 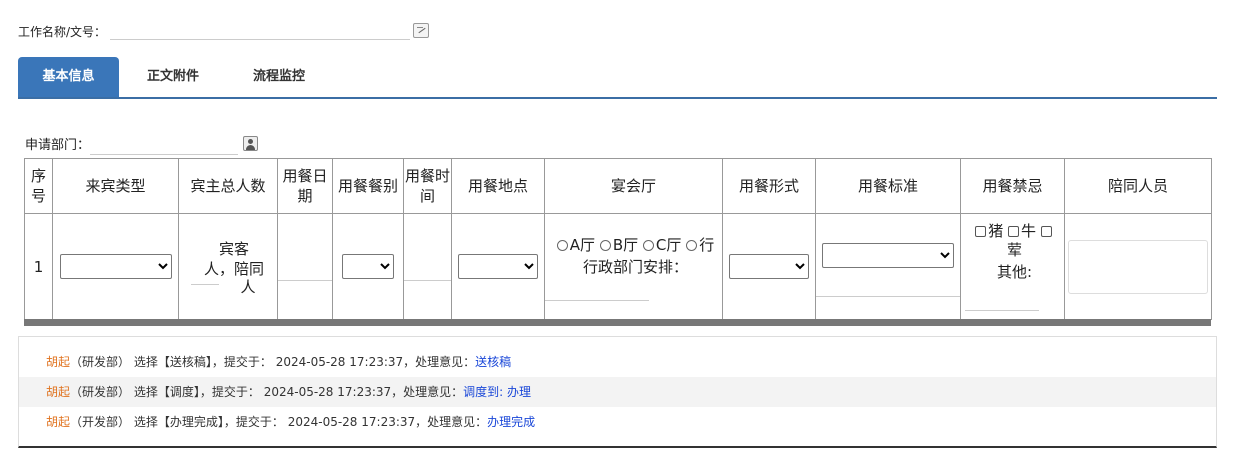 What do you see at coordinates (58, 145) in the screenshot?
I see `dept-label: 申请部门：` at bounding box center [58, 145].